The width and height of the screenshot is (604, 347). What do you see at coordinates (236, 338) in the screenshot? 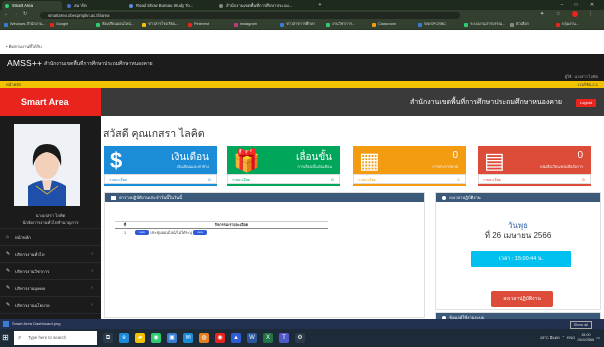
I see `photos-icon: ▲` at bounding box center [236, 338].